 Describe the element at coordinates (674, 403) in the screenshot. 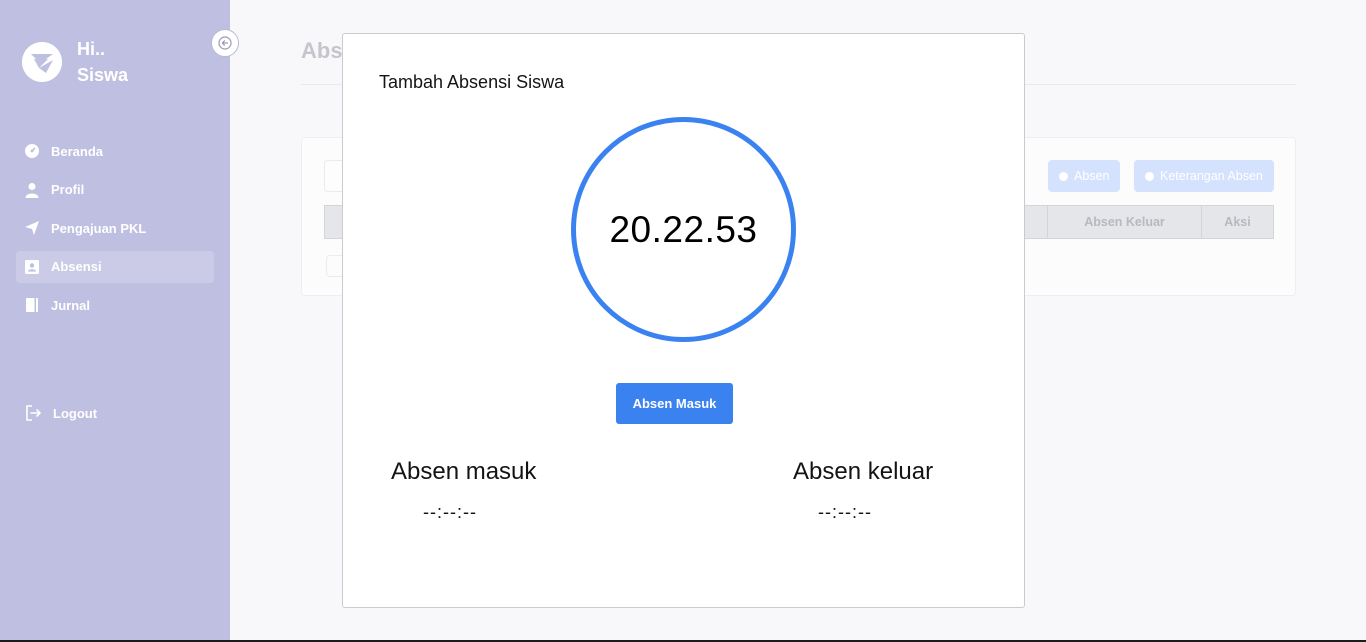

I see `absen-masuk-button: Absen Masuk` at that location.